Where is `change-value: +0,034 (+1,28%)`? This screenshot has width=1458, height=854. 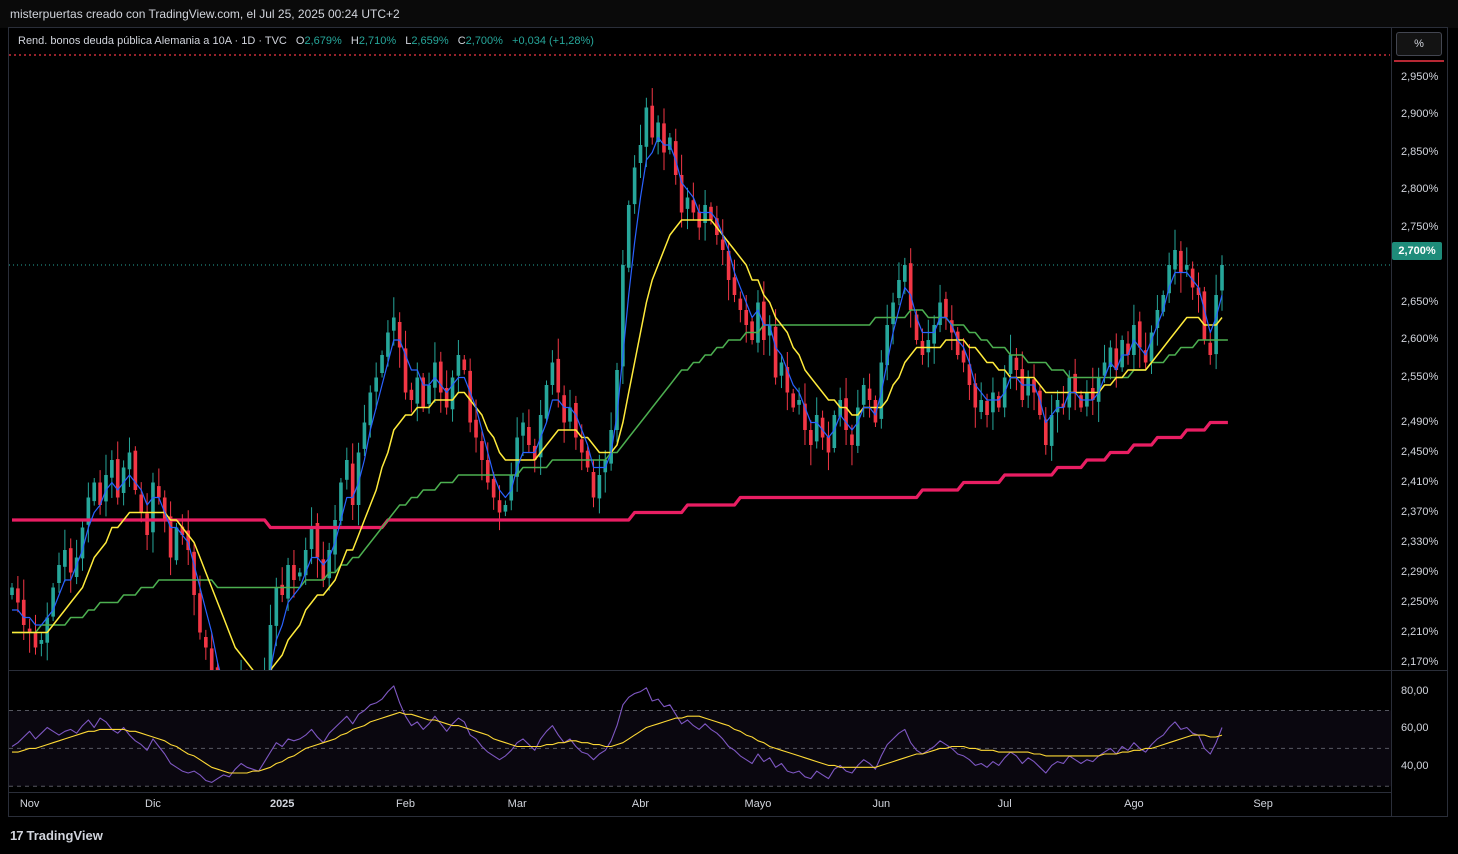 change-value: +0,034 (+1,28%) is located at coordinates (553, 41).